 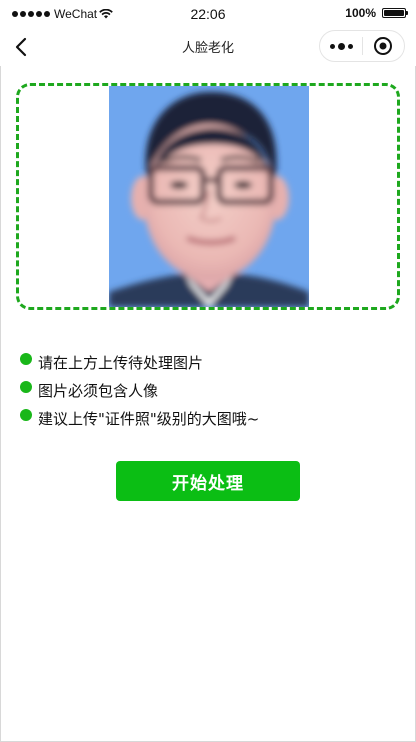 I want to click on battery-percent: 100%, so click(x=360, y=13).